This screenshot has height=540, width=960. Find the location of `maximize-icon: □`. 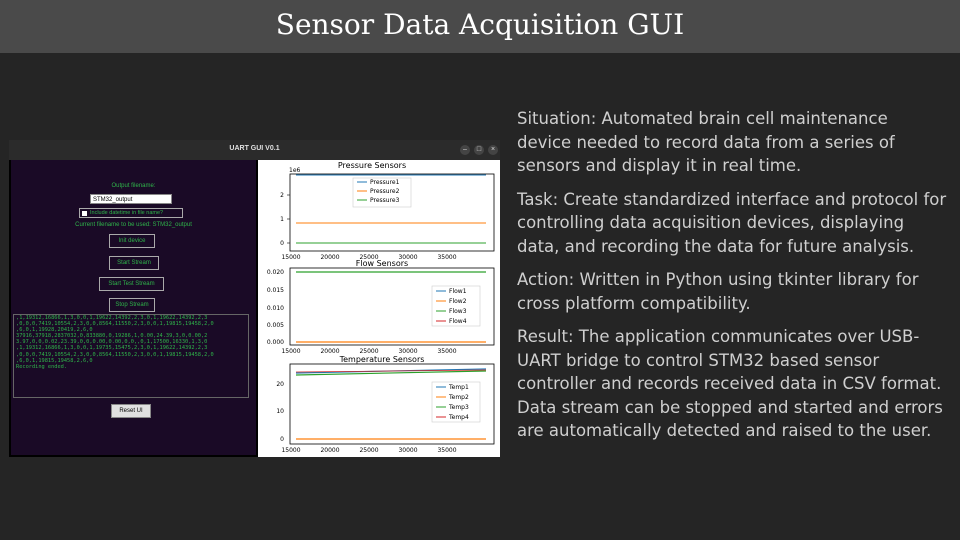

maximize-icon: □ is located at coordinates (479, 150).